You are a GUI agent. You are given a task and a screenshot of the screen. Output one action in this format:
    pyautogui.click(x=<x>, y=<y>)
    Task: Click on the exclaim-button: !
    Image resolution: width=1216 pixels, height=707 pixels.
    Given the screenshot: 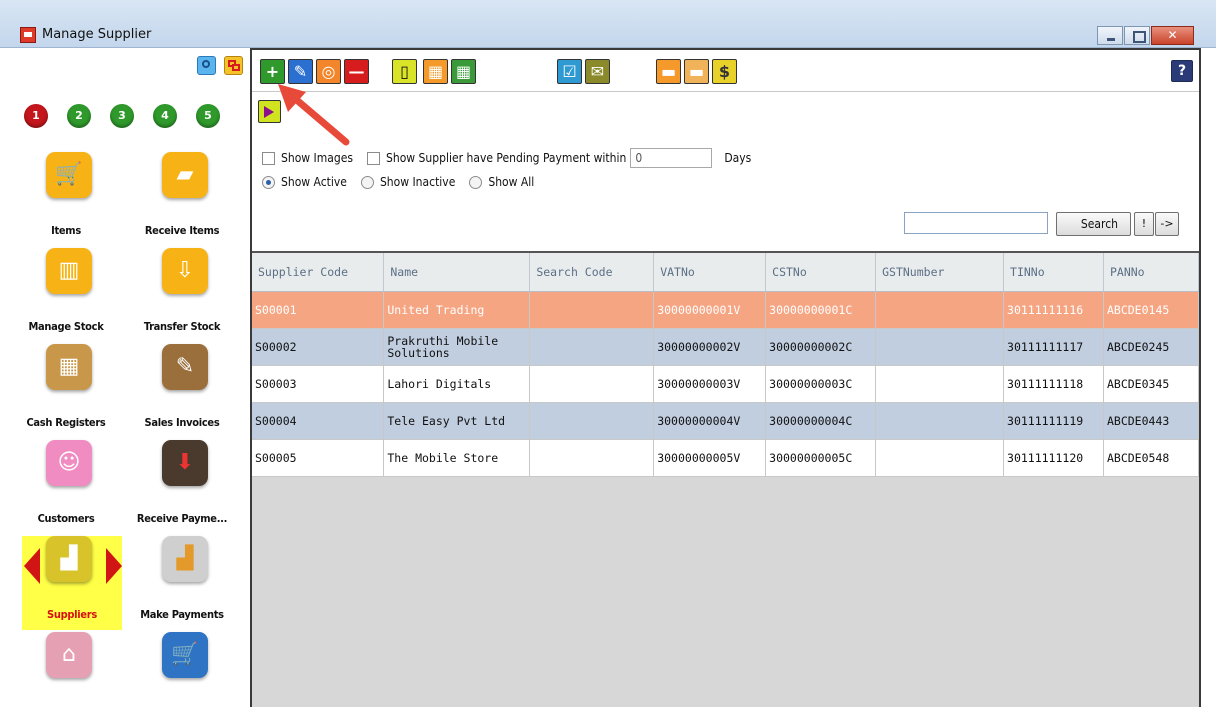 What is the action you would take?
    pyautogui.click(x=1144, y=224)
    